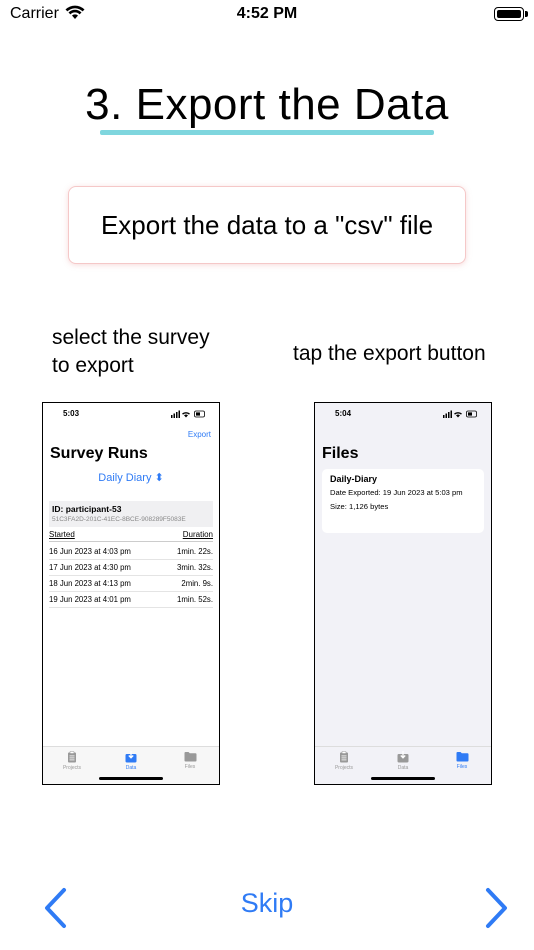  I want to click on files-title: Files, so click(340, 453).